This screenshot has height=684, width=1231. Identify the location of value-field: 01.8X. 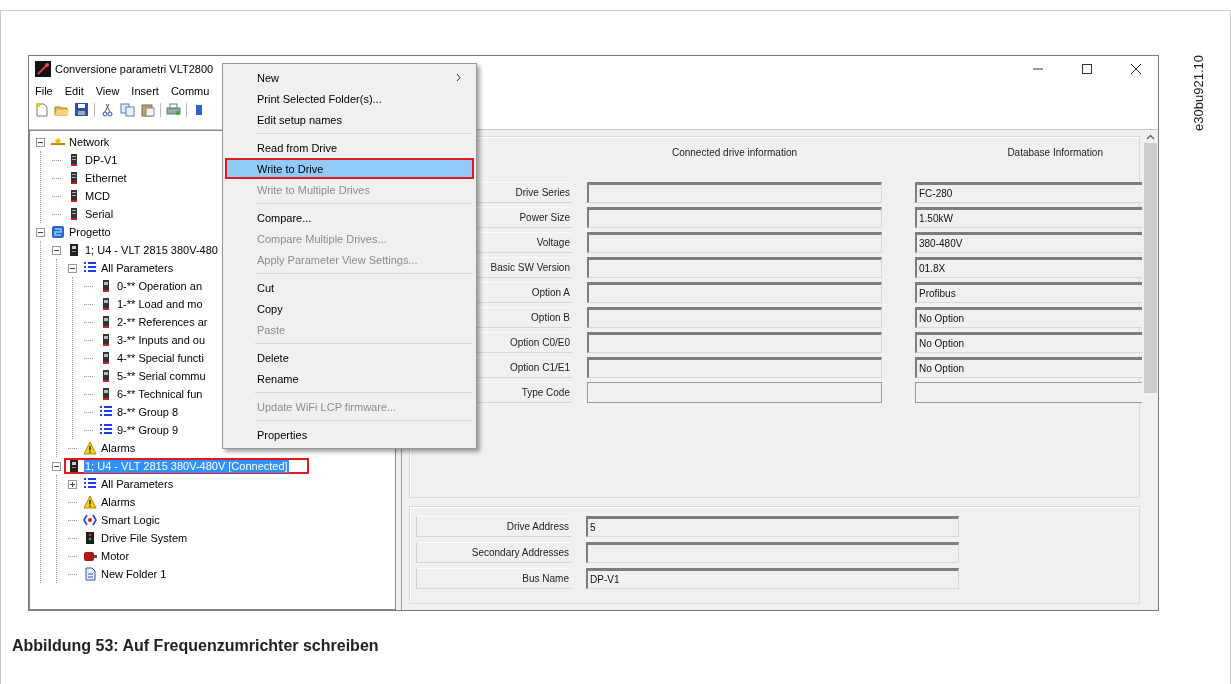
(1029, 267).